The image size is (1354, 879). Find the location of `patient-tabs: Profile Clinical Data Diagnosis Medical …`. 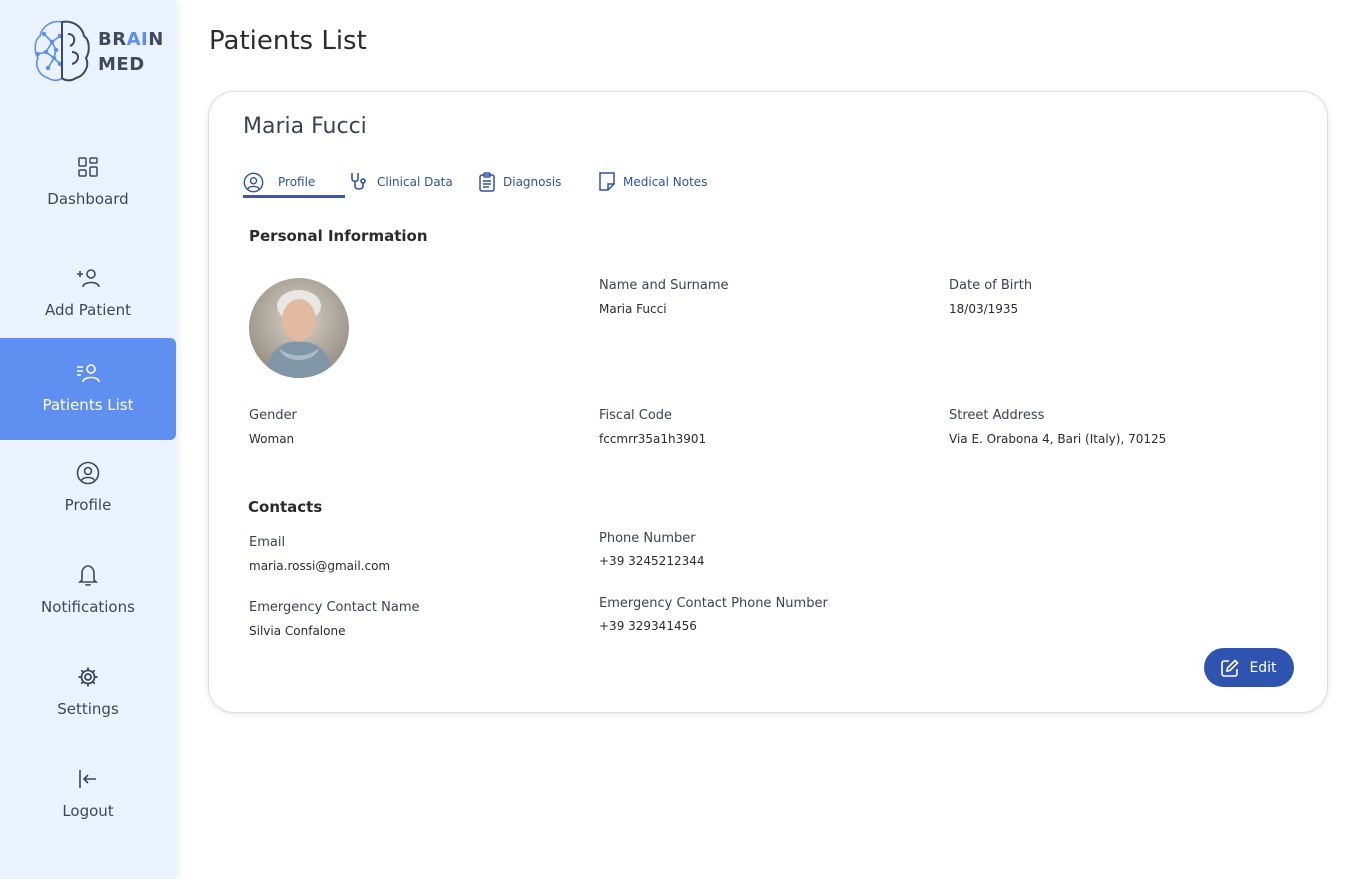

patient-tabs: Profile Clinical Data Diagnosis Medical … is located at coordinates (478, 183).